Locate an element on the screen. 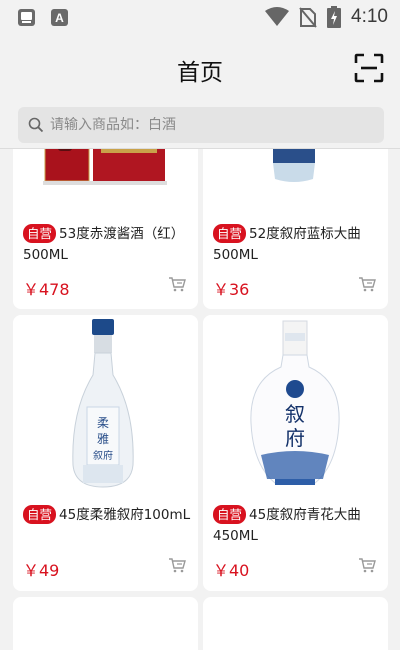 The image size is (400, 650). svg-text: 叙府 is located at coordinates (103, 455).